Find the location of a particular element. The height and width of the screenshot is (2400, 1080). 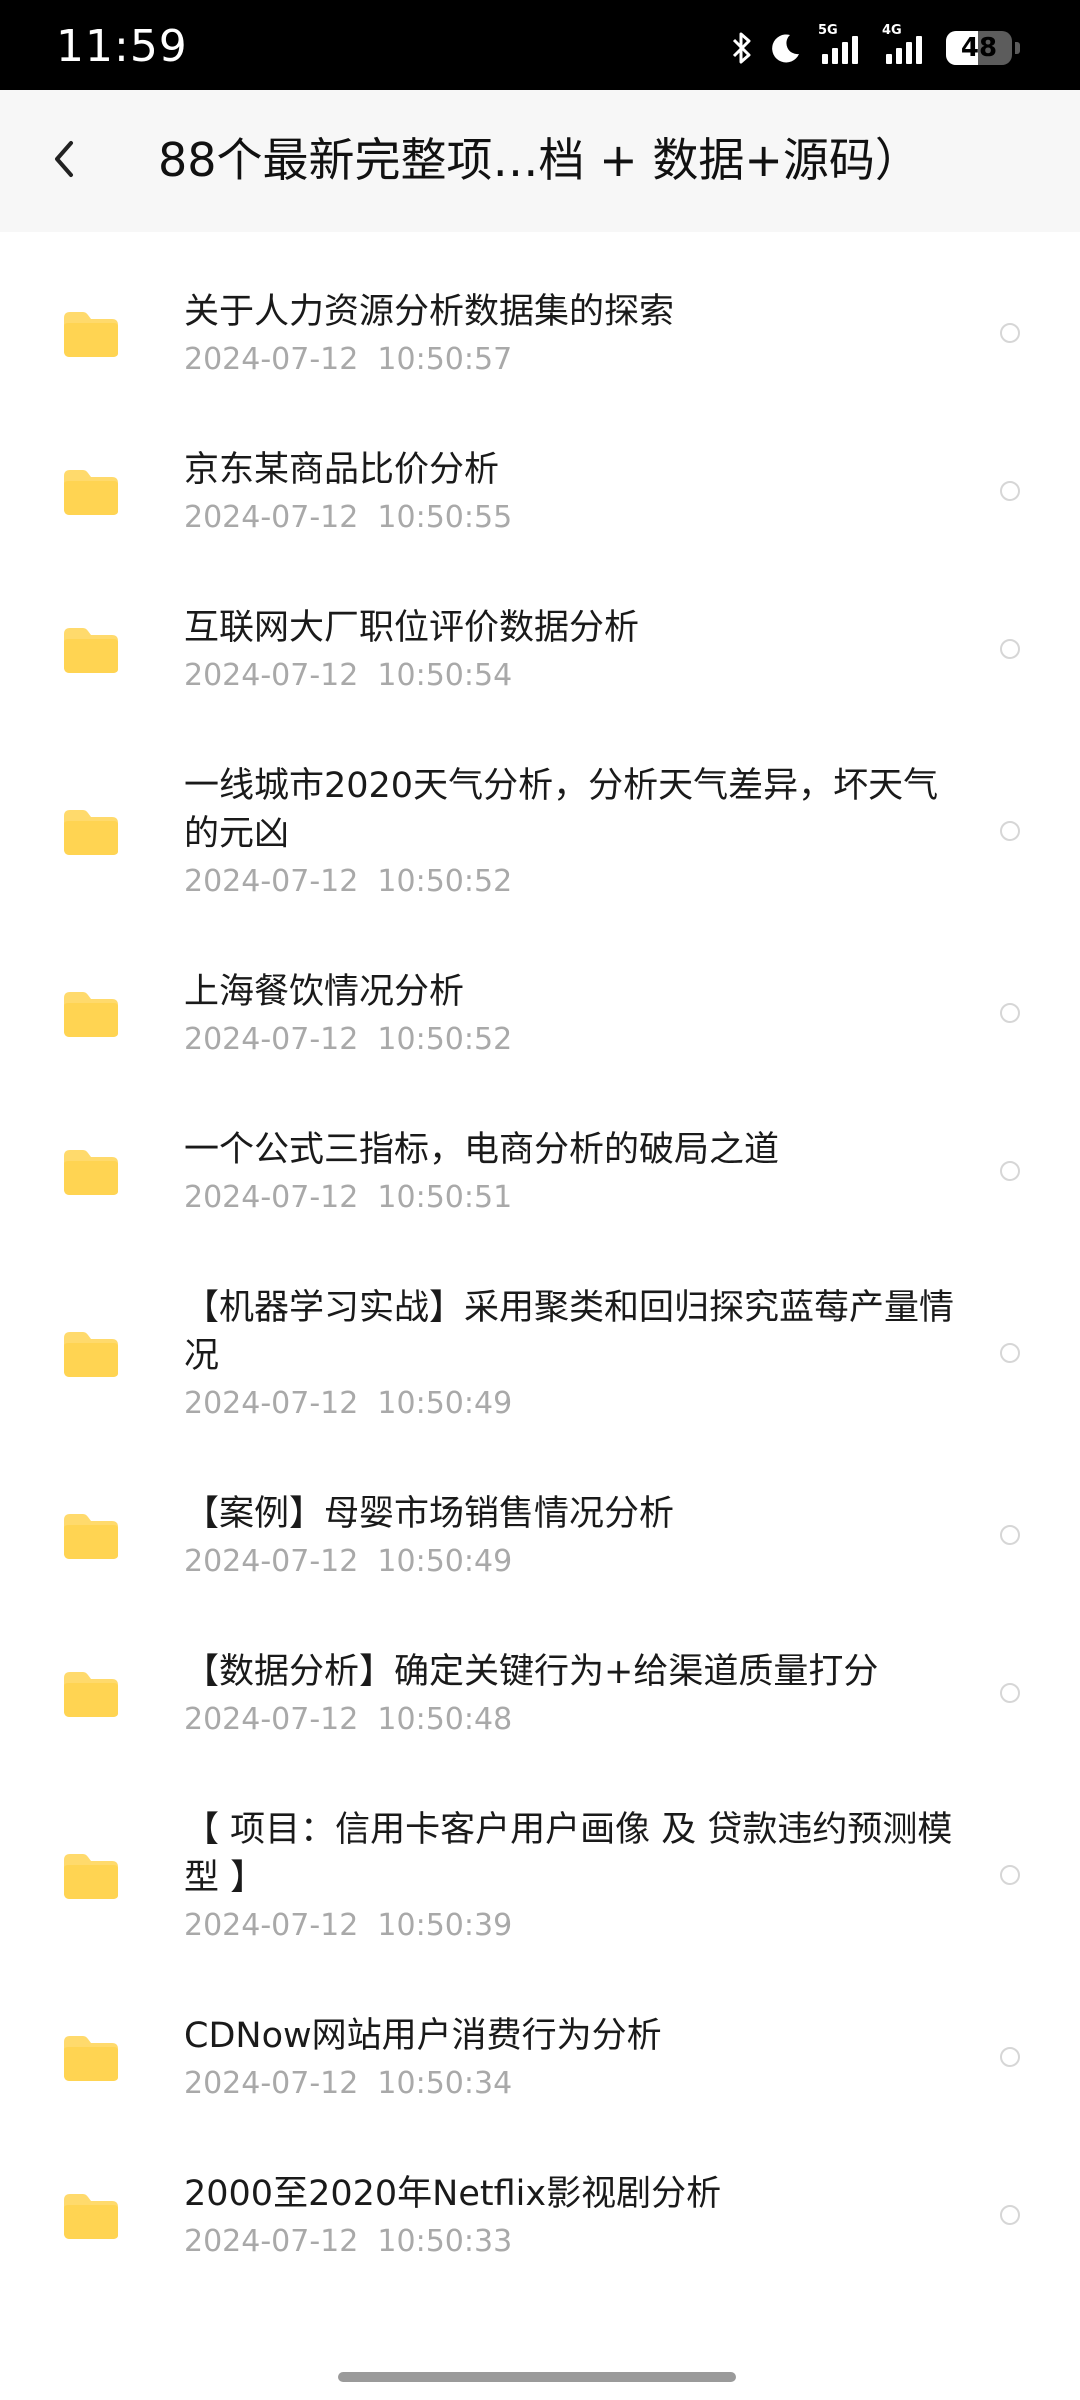

signal-5g-icon: 5G is located at coordinates (842, 45).